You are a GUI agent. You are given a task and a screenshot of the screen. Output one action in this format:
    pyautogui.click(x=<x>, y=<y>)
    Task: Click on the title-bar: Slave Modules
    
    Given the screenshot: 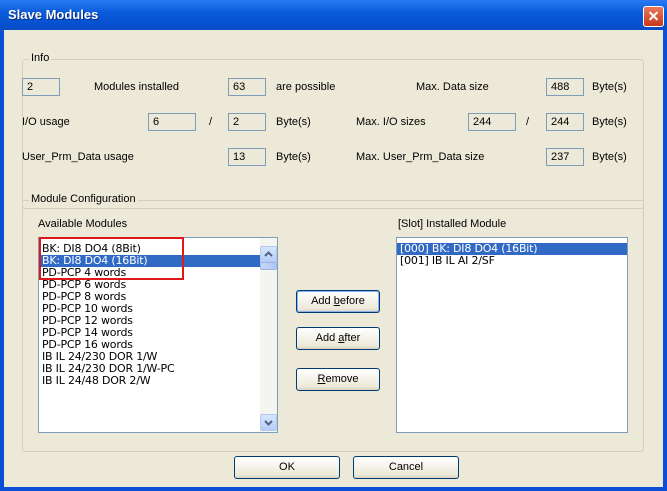 What is the action you would take?
    pyautogui.click(x=333, y=15)
    